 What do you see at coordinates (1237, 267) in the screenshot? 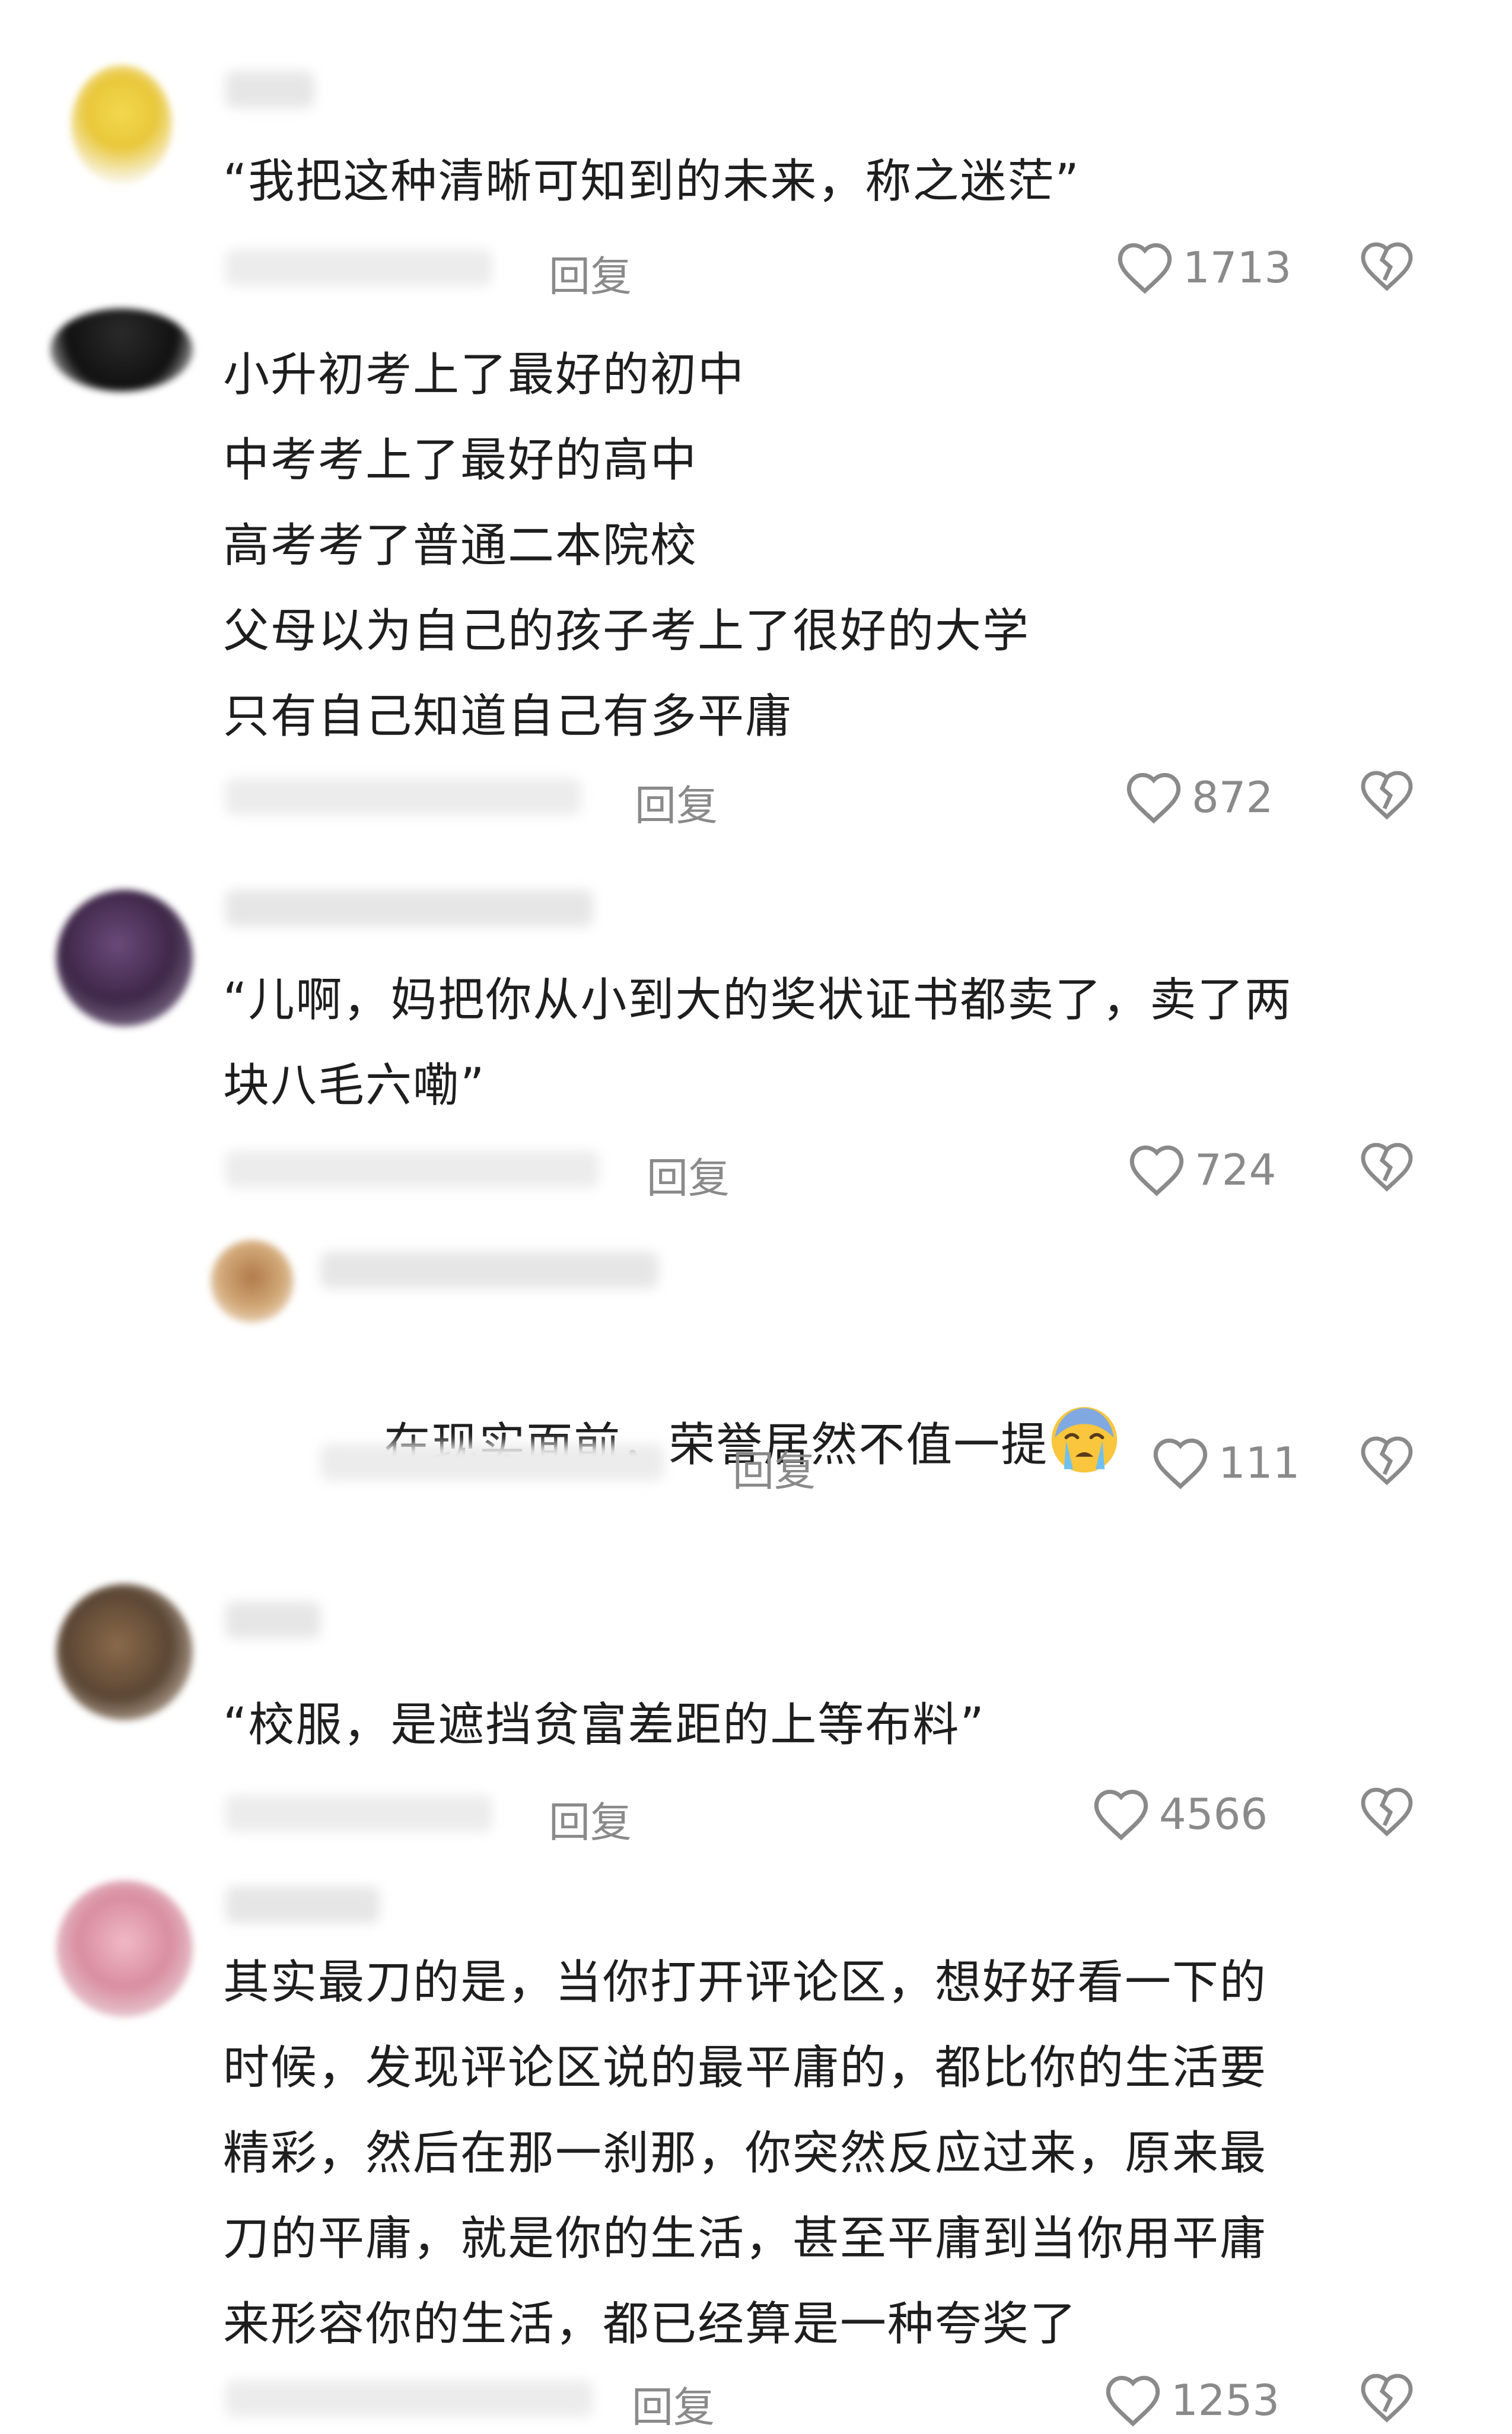
I see `like-count: 1713` at bounding box center [1237, 267].